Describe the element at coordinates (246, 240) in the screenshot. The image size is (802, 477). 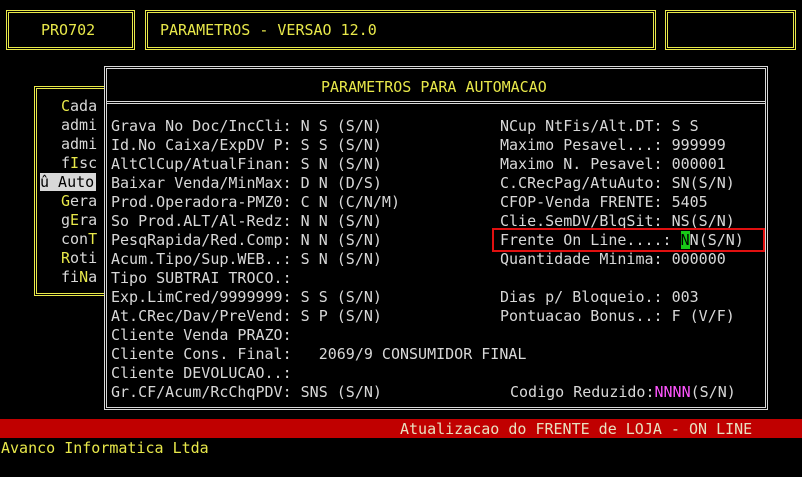
I see `field-row: PesqRapida/Red.Comp: N N (S/N)` at that location.